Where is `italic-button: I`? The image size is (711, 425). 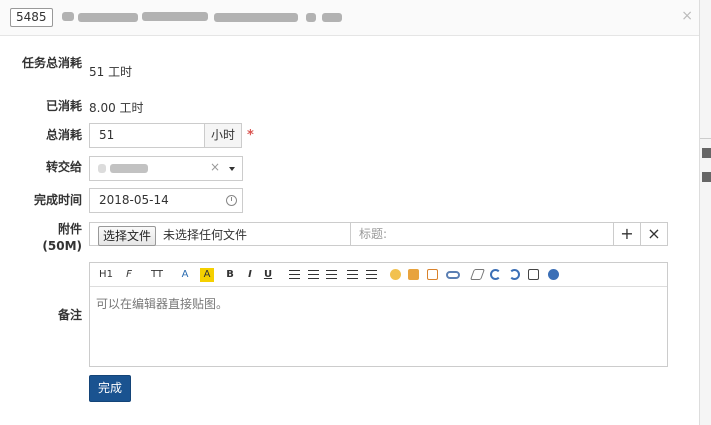
italic-button: I is located at coordinates (250, 275).